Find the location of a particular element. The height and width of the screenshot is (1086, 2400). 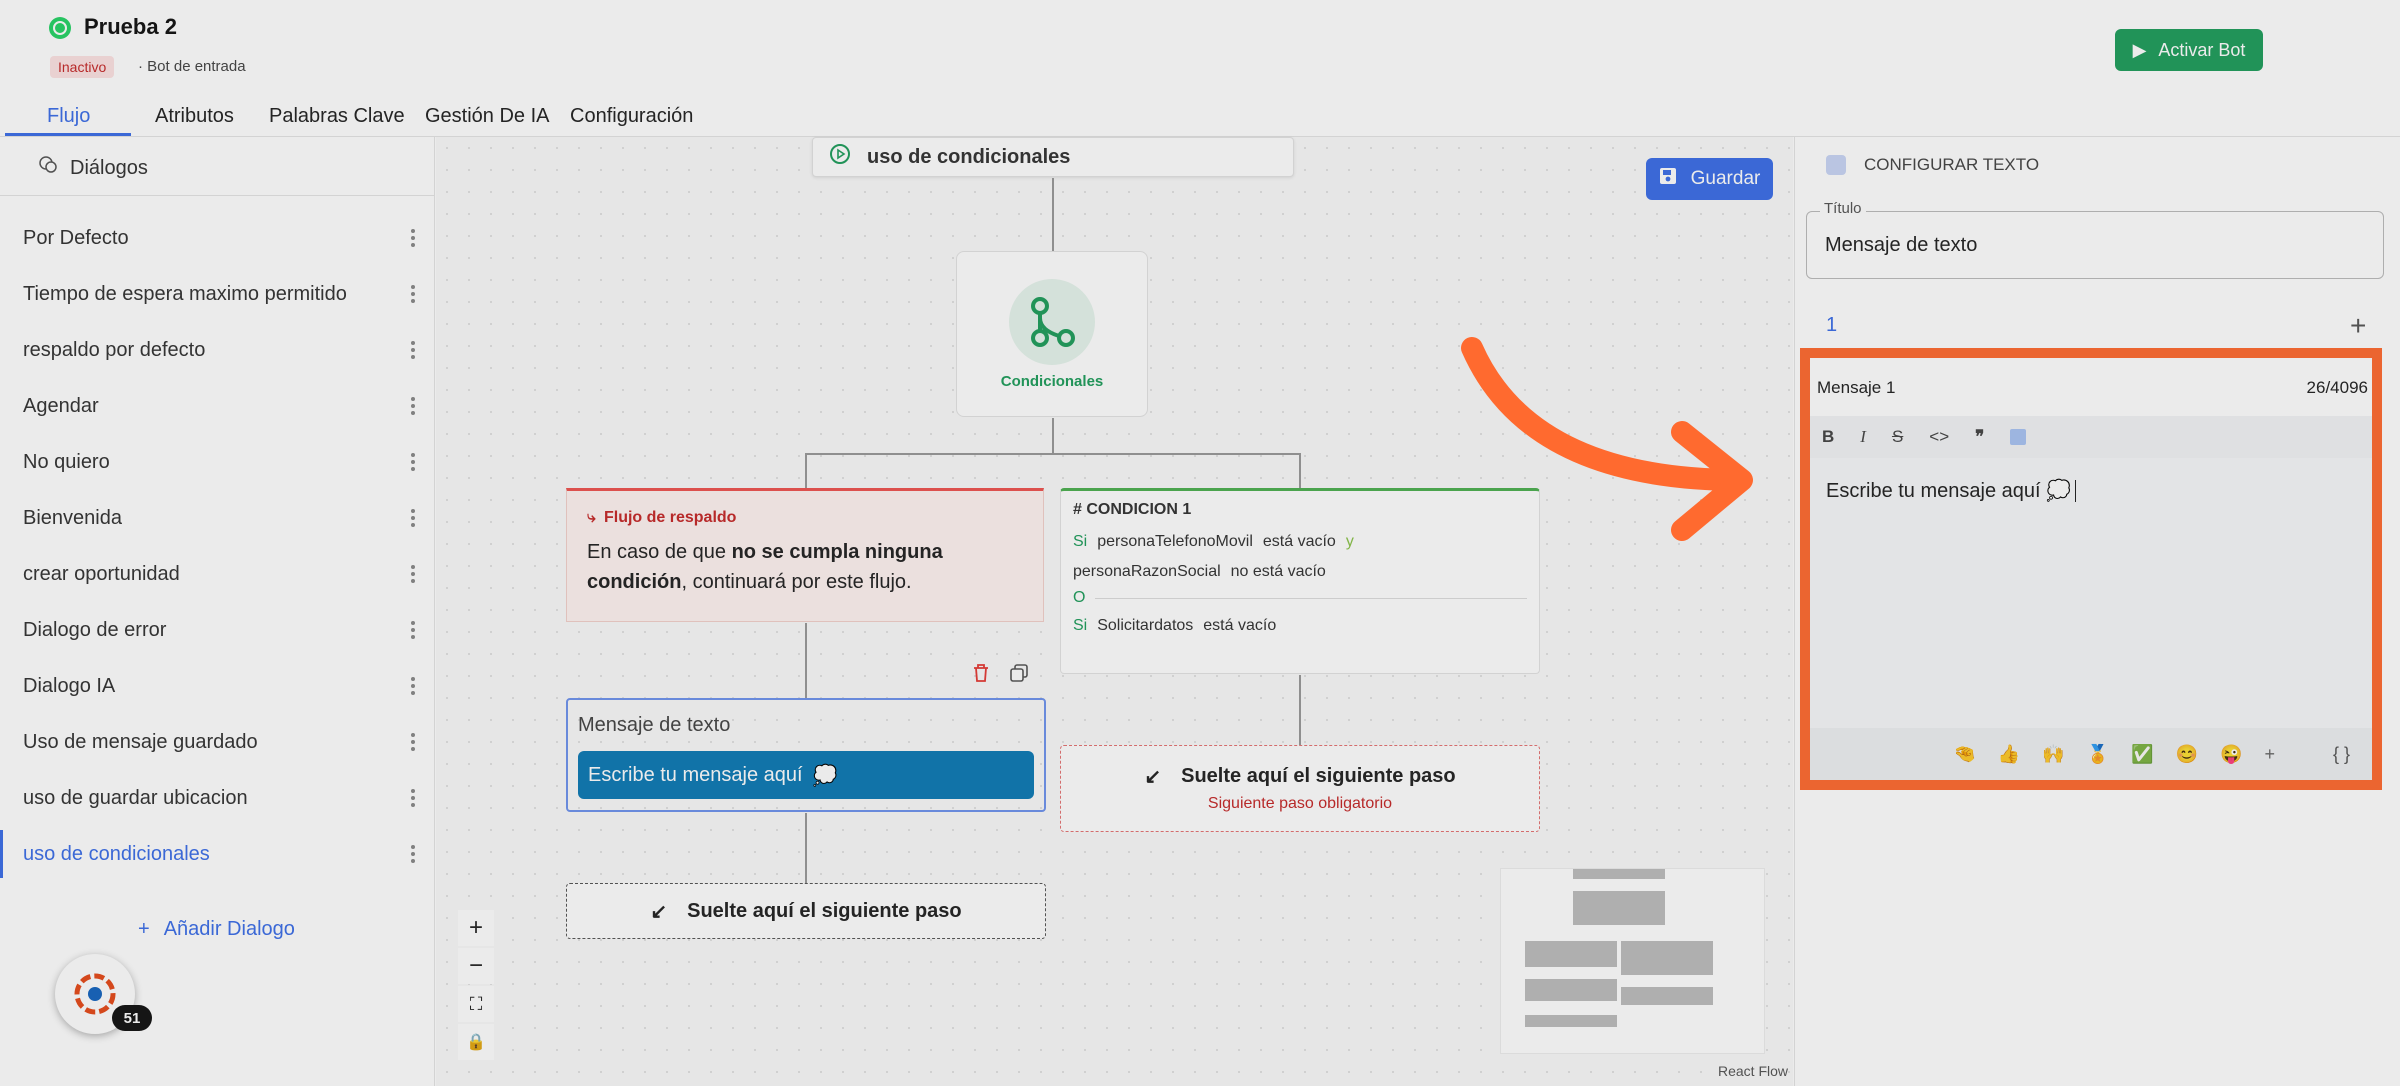

emoji-check-icon: ✅ is located at coordinates (2142, 754).